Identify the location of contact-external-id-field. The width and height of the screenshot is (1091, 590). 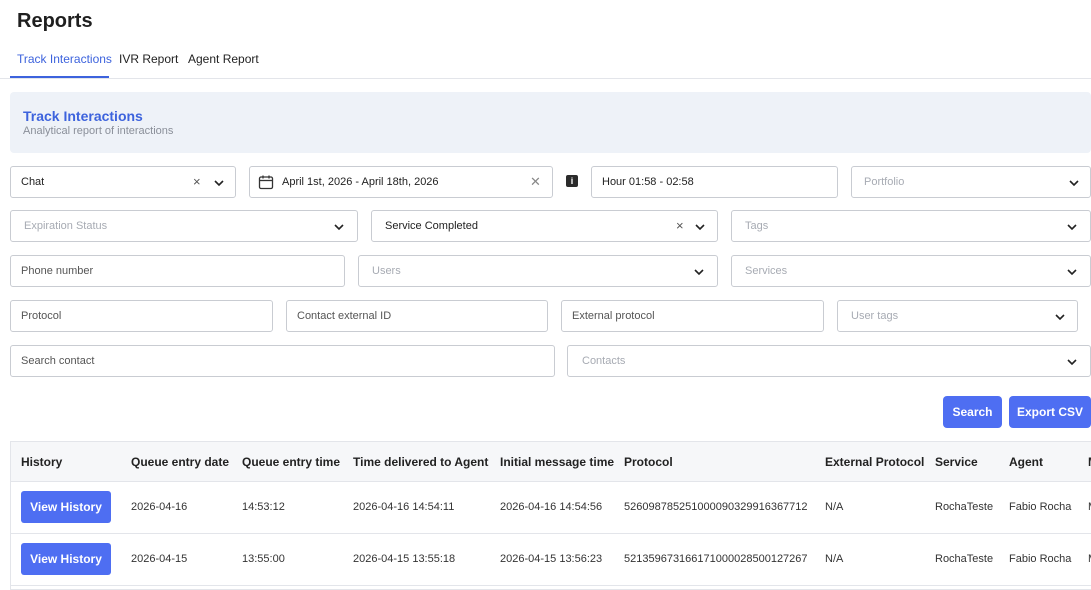
(417, 316).